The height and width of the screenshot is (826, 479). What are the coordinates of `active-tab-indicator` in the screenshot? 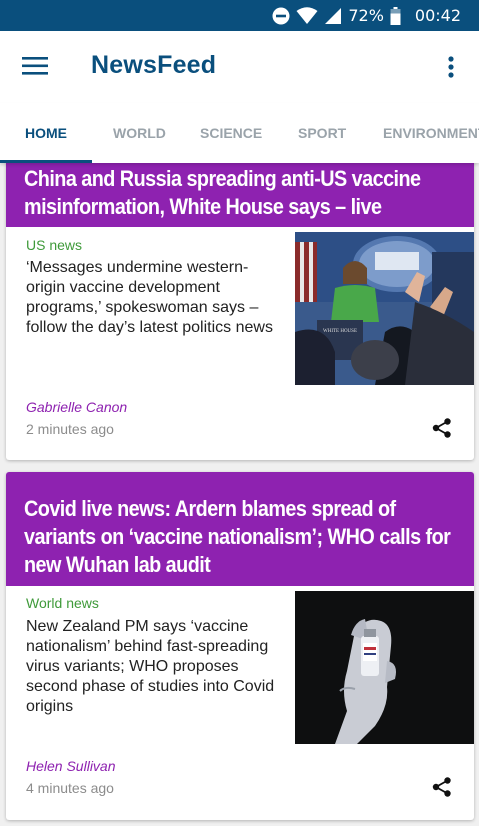 It's located at (46, 161).